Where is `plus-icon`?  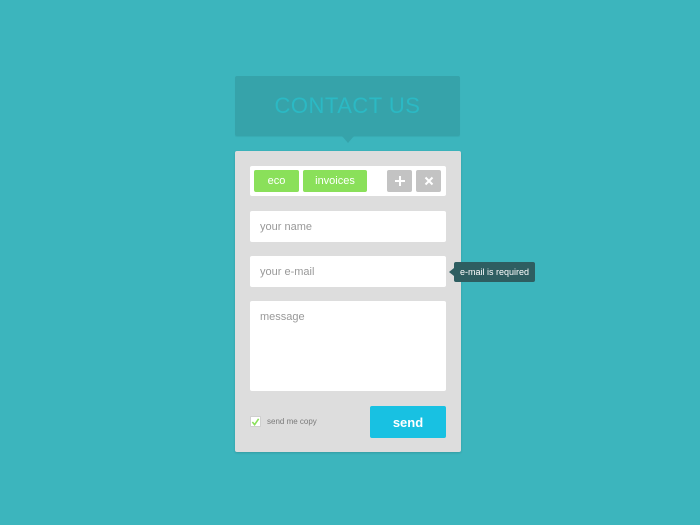
plus-icon is located at coordinates (399, 181).